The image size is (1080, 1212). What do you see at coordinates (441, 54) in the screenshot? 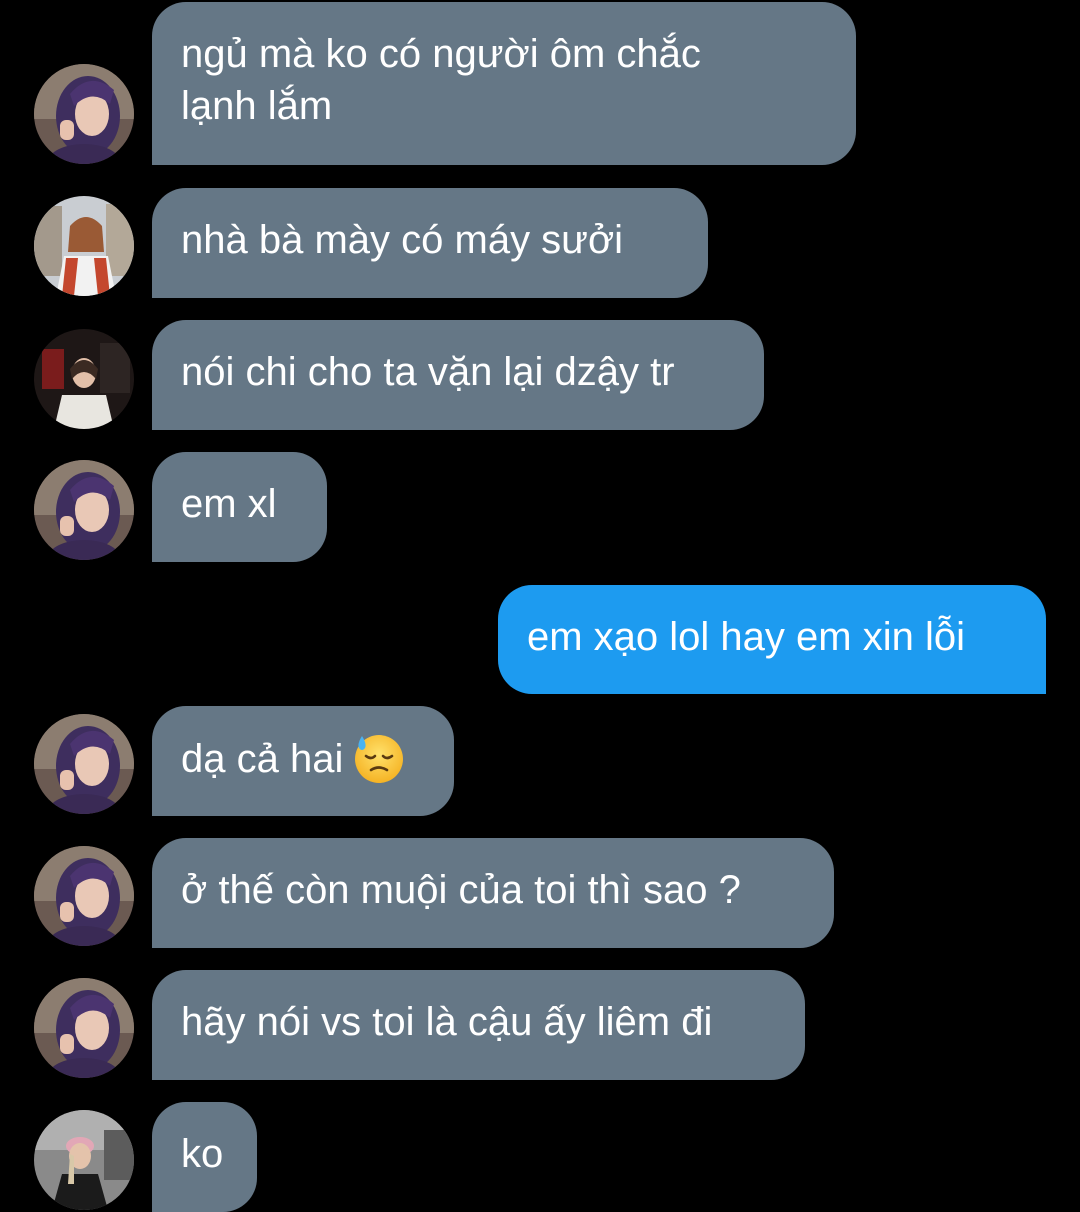
I see `message-text: ngủ mà ko có người ôm chắc` at bounding box center [441, 54].